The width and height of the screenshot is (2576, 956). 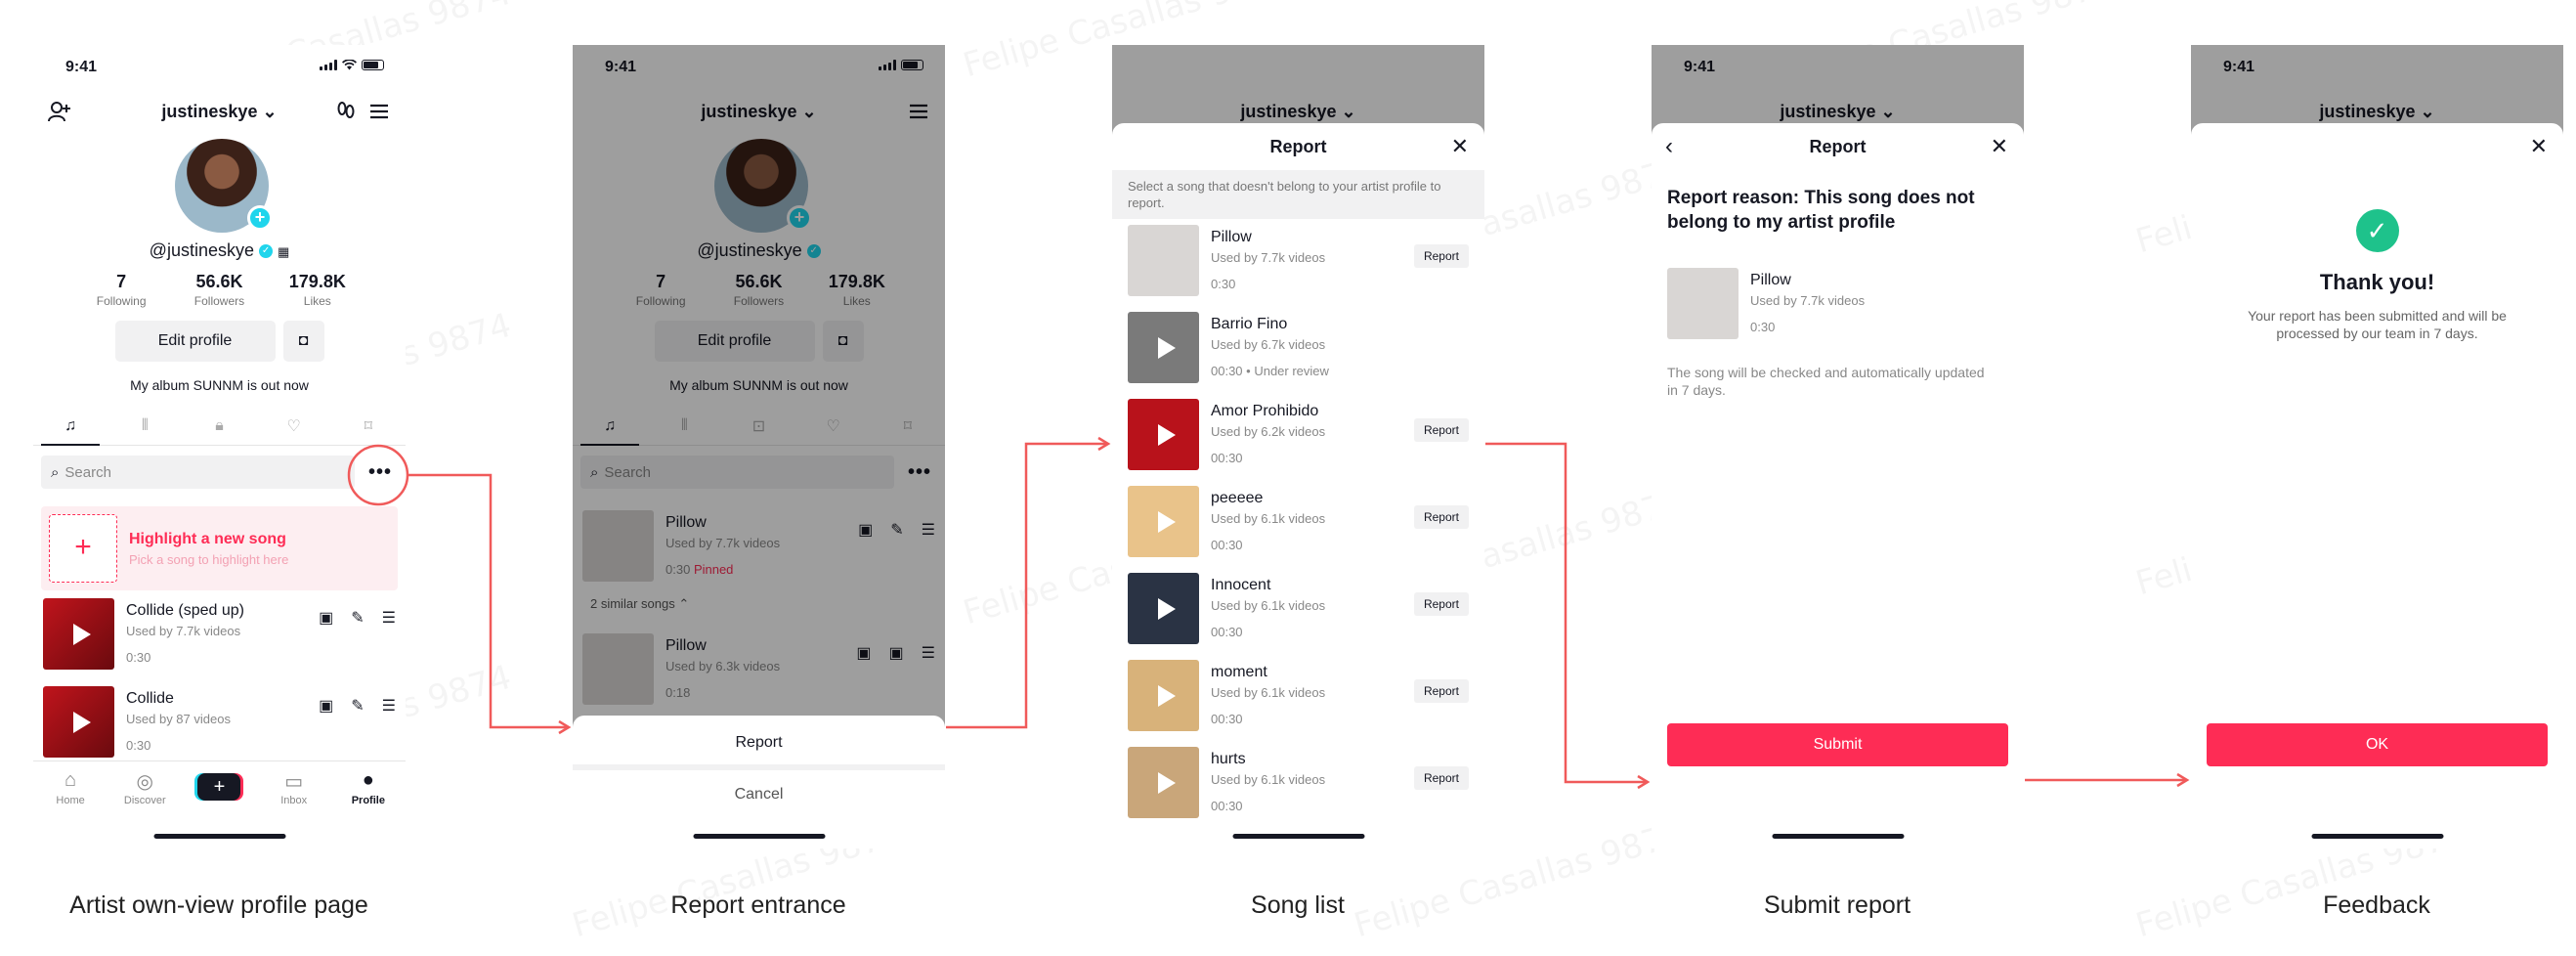 I want to click on highlight-circle, so click(x=378, y=475).